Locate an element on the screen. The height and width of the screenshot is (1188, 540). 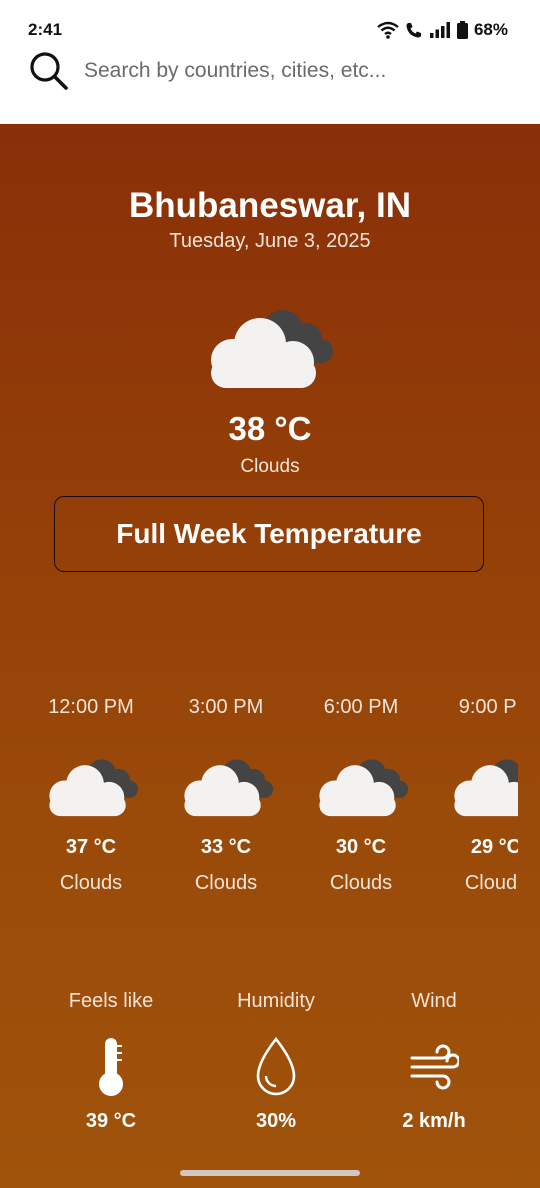
battery-icon is located at coordinates (462, 30).